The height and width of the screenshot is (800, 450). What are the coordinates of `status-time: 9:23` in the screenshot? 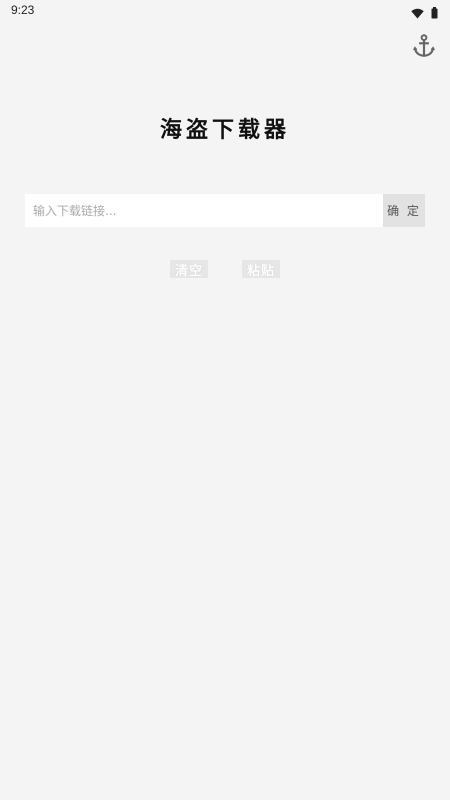 It's located at (23, 10).